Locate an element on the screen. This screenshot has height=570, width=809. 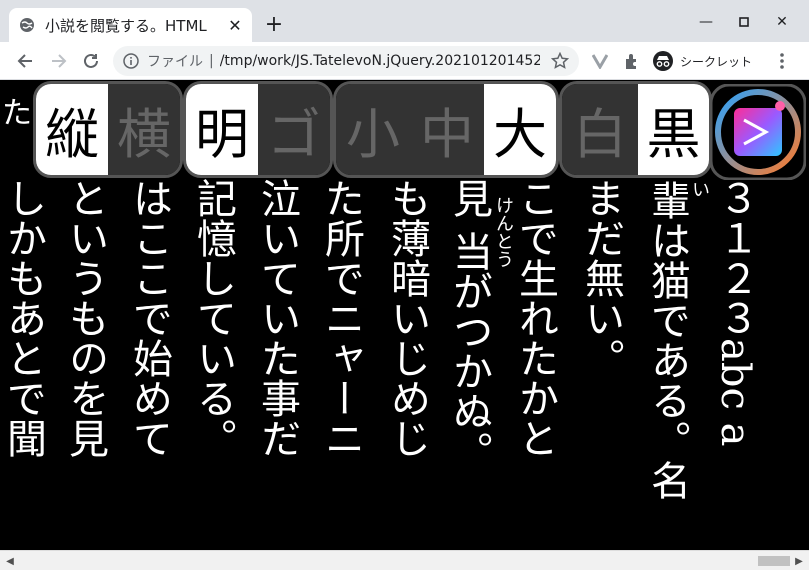
puzzle-extensions-icon is located at coordinates (632, 61).